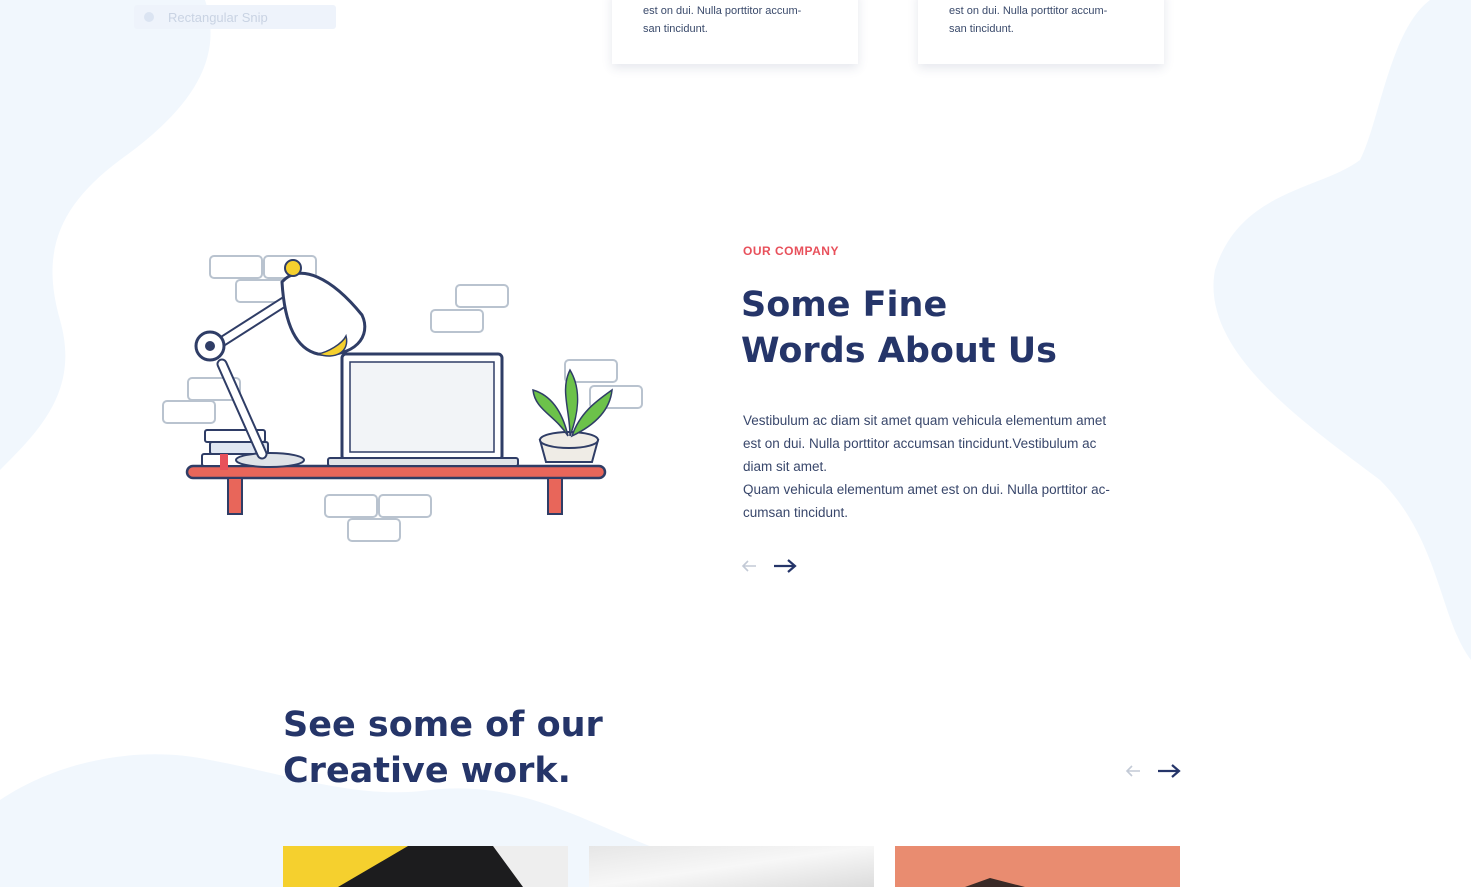 This screenshot has height=887, width=1471. I want to click on work-thumb-yellow, so click(425, 866).